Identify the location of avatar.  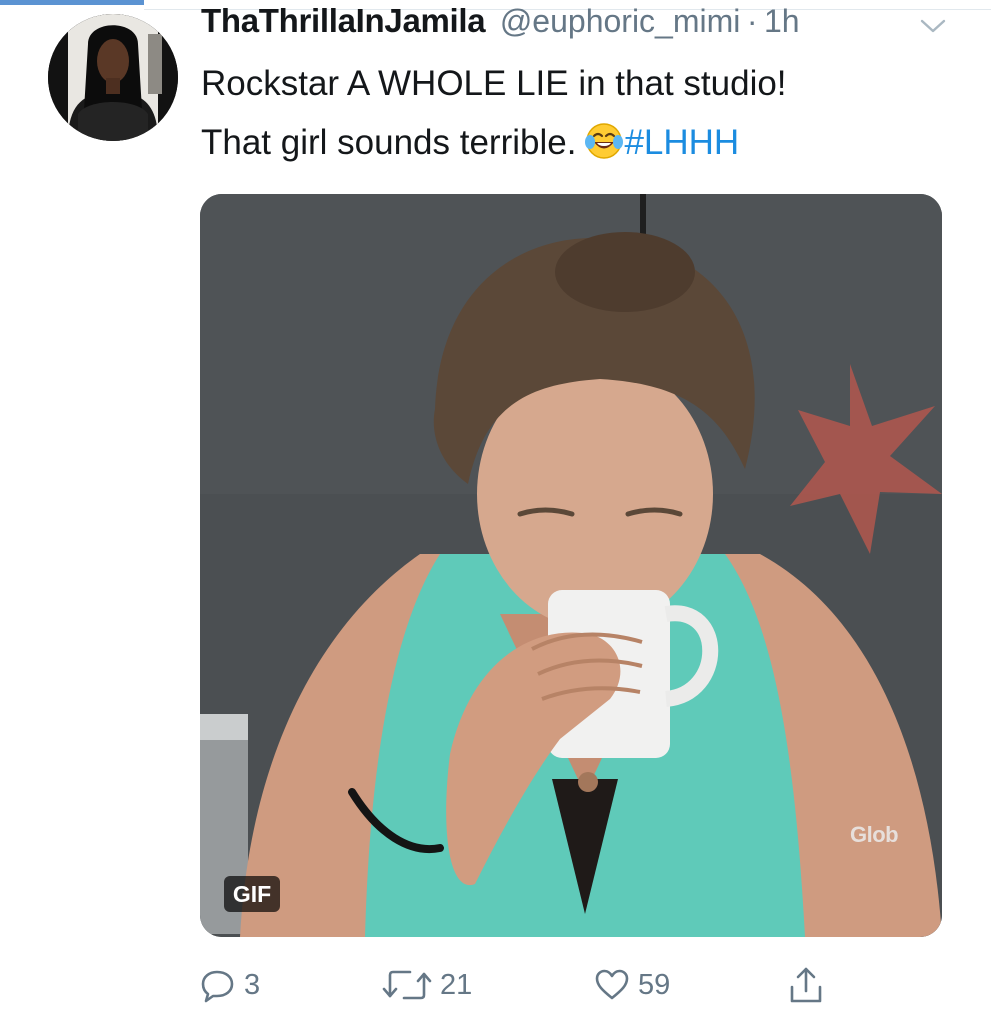
(113, 77).